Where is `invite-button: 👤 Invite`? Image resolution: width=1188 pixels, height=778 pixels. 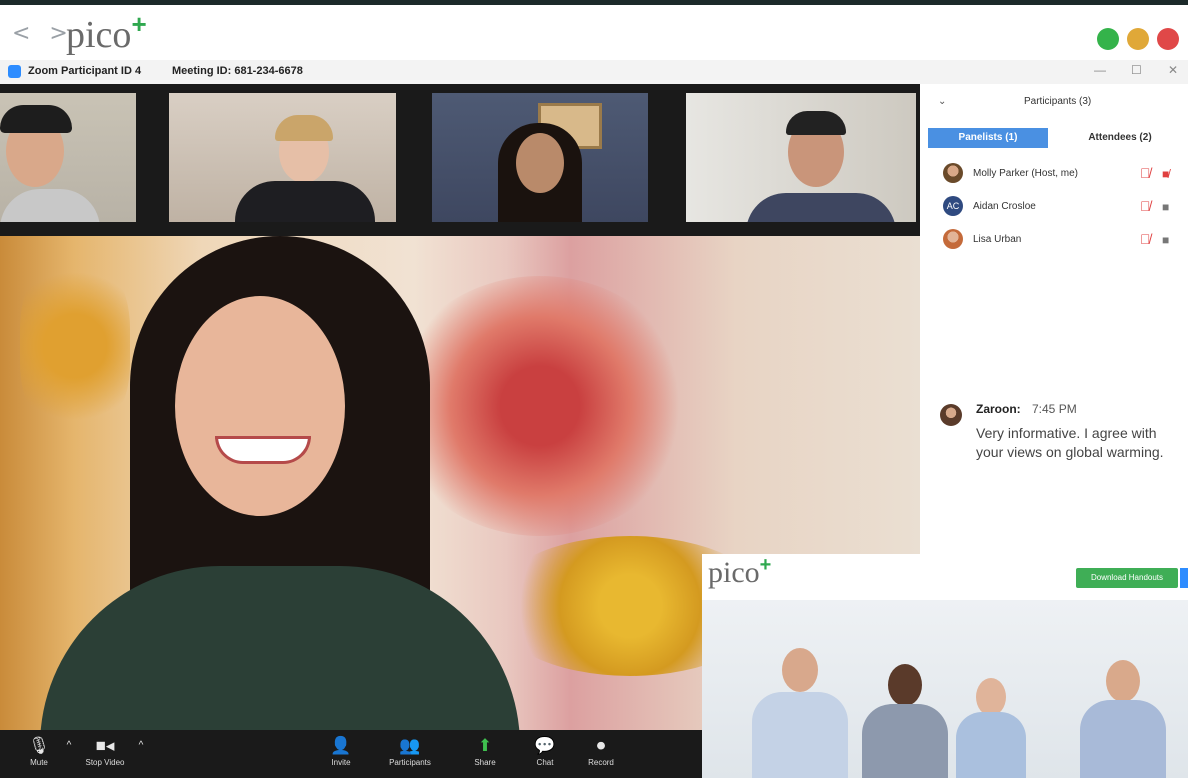
invite-button: 👤 Invite is located at coordinates (341, 751).